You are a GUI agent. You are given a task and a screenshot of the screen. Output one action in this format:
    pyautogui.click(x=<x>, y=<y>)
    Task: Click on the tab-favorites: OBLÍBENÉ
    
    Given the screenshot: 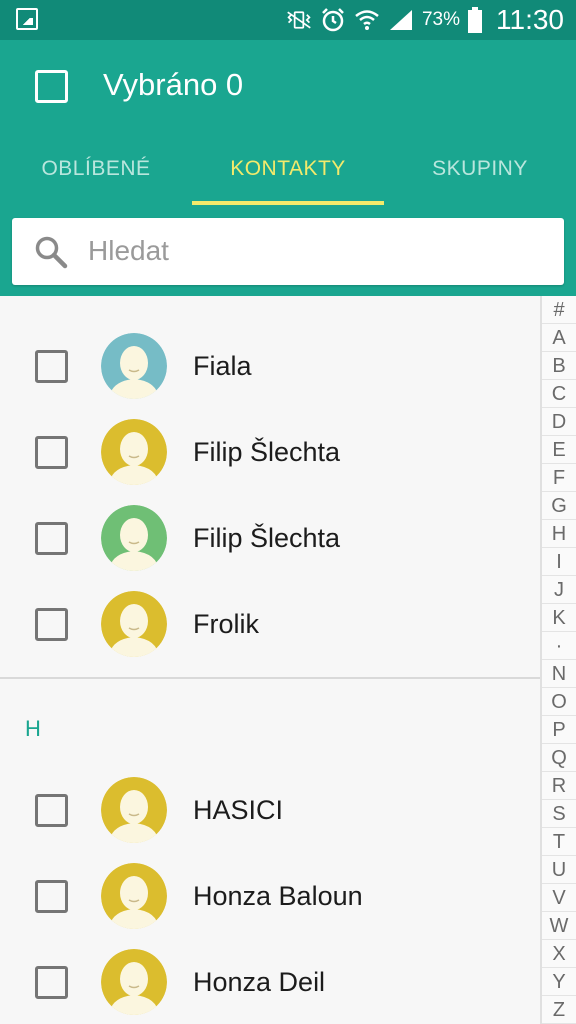 What is the action you would take?
    pyautogui.click(x=96, y=172)
    